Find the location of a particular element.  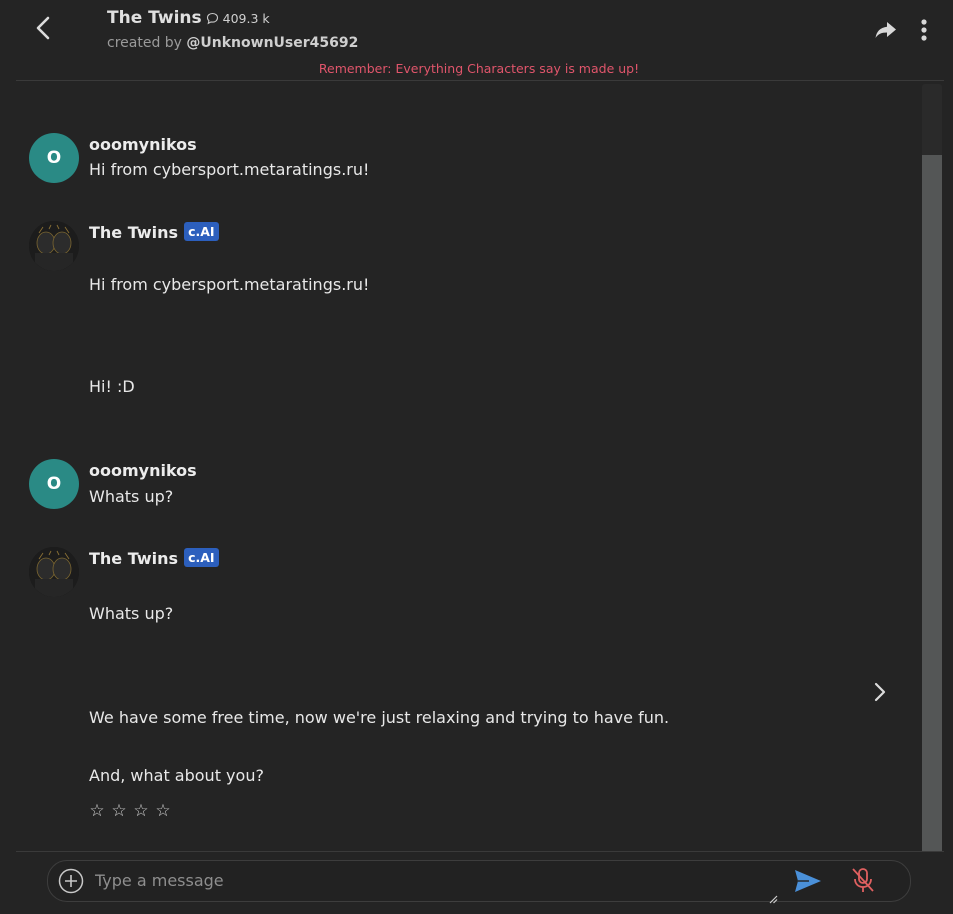

chevron-right-icon is located at coordinates (880, 692).